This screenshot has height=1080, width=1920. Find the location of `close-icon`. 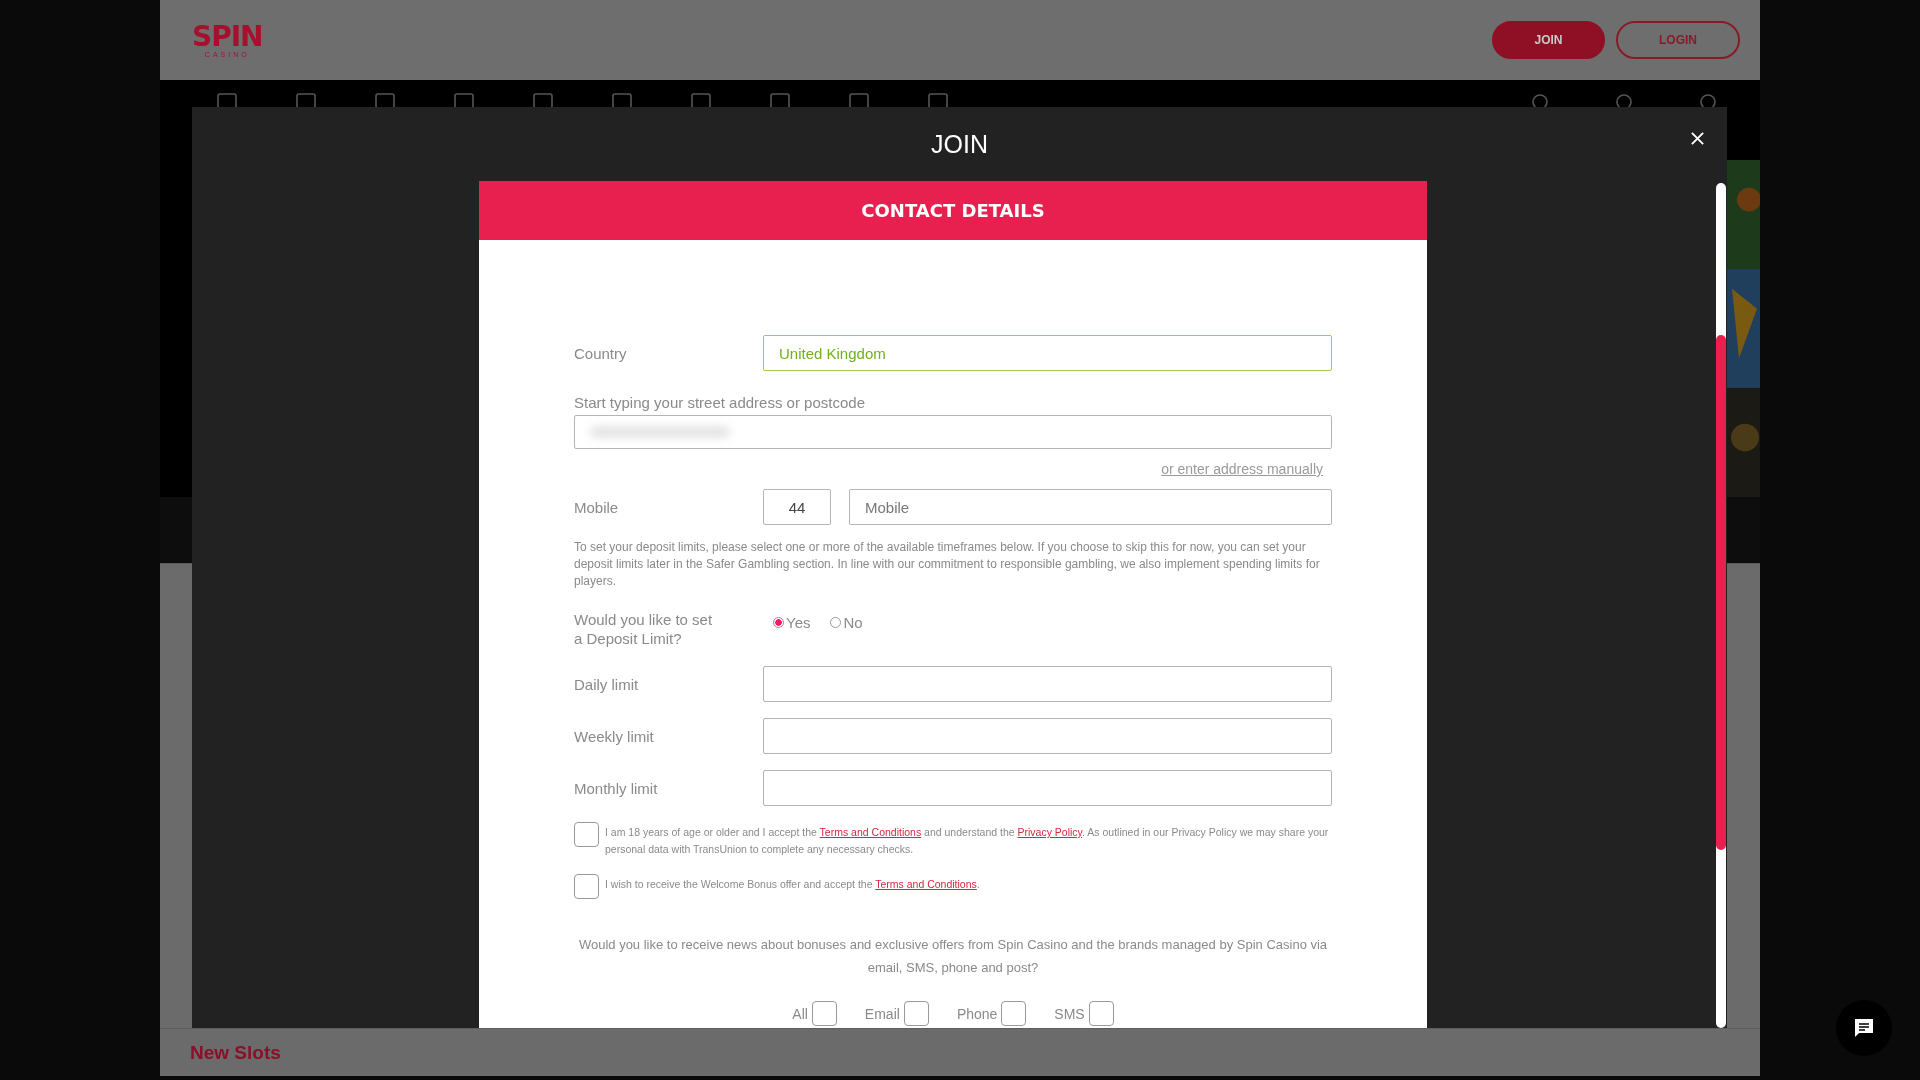

close-icon is located at coordinates (1697, 138).